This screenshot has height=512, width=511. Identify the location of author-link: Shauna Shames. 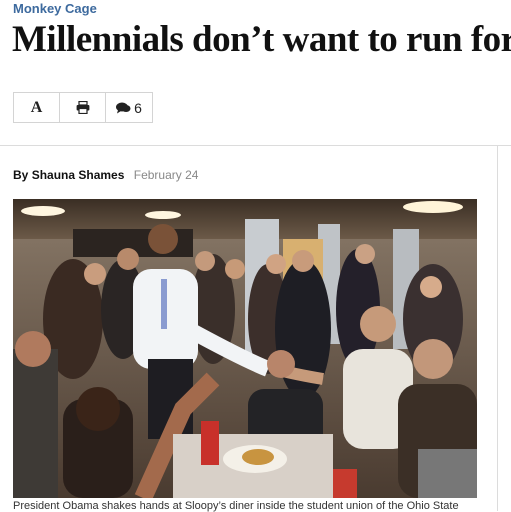
(78, 175).